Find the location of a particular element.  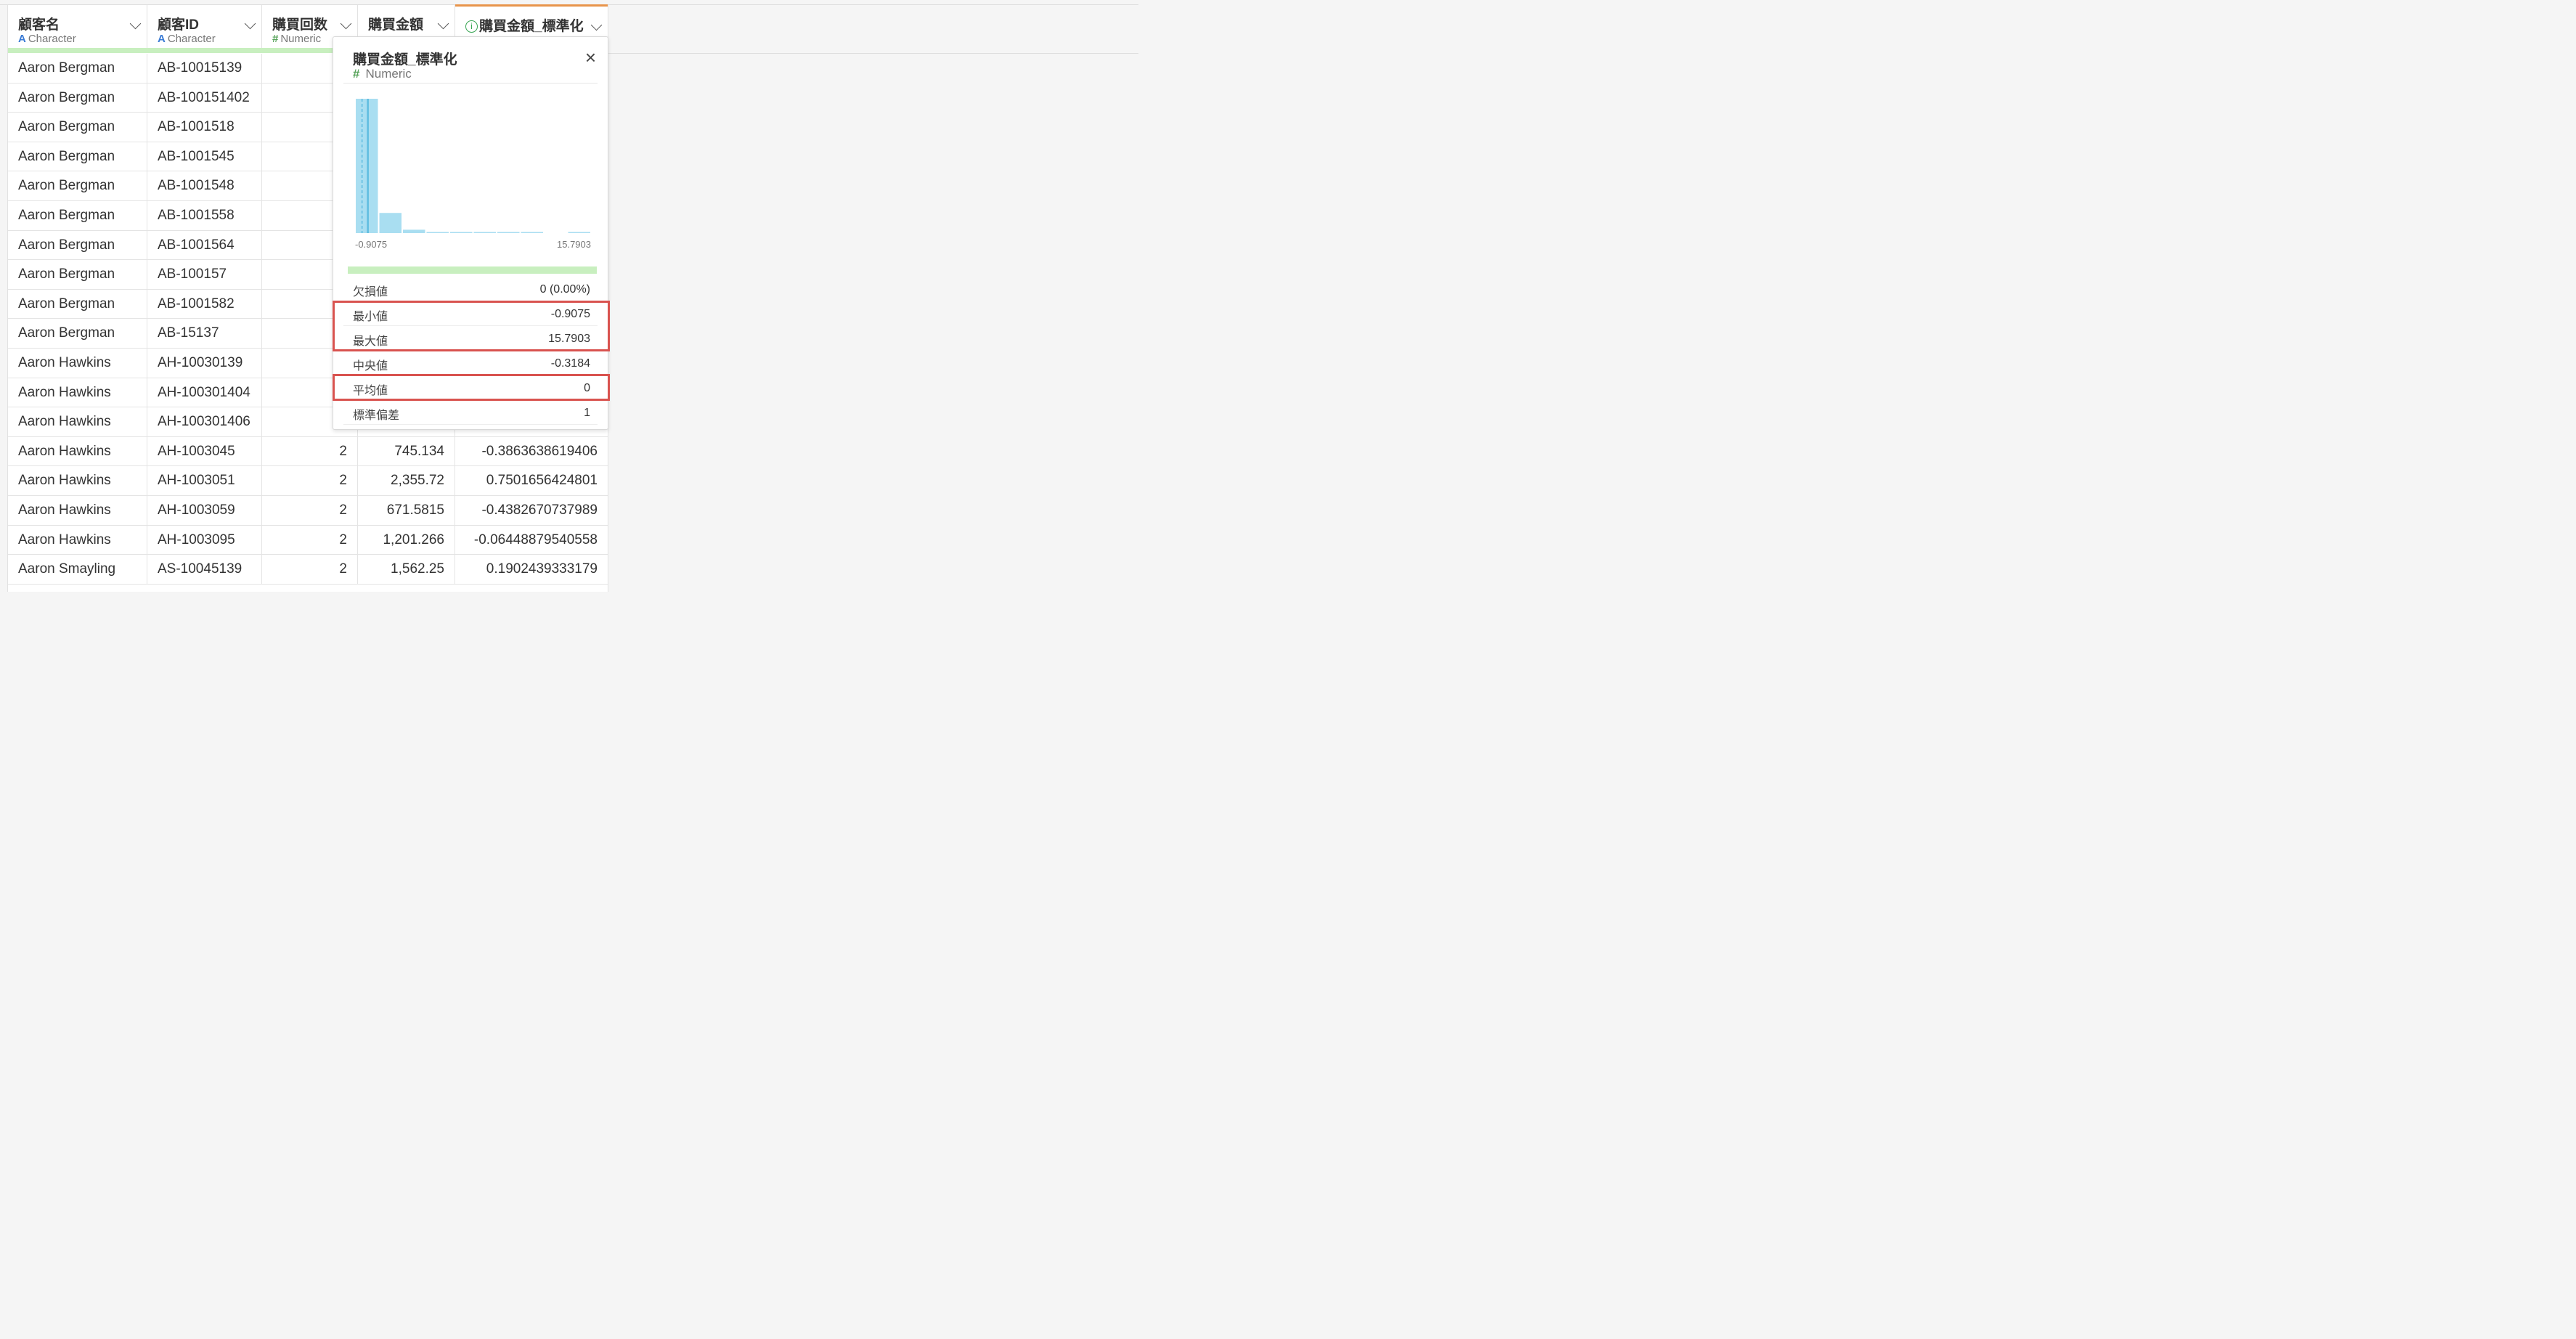

cell-customer-id: AB-1001548 is located at coordinates (204, 185).